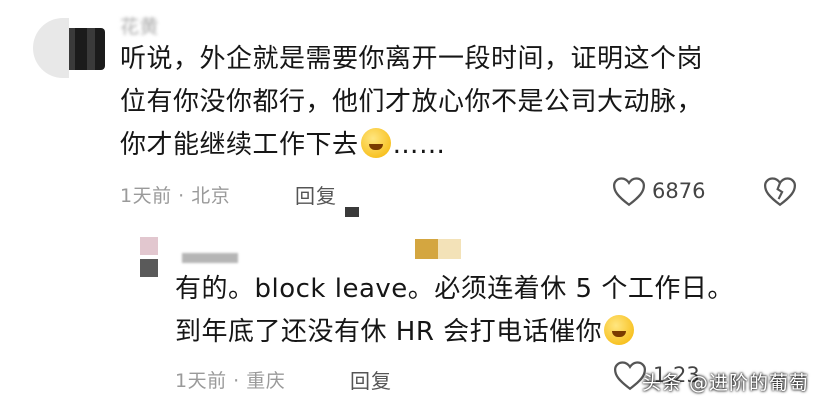 The width and height of the screenshot is (828, 404). Describe the element at coordinates (679, 191) in the screenshot. I see `comment-like-count: 6876` at that location.